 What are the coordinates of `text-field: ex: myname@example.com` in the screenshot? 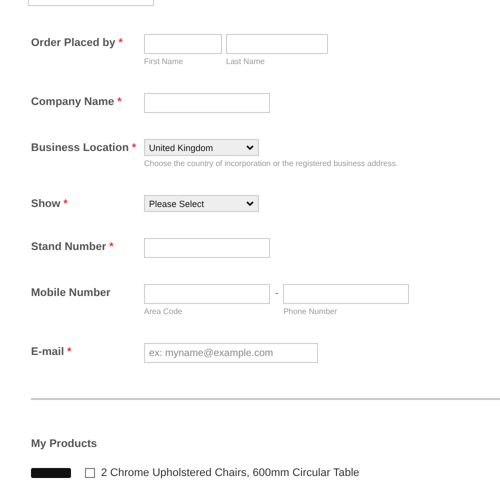 It's located at (231, 353).